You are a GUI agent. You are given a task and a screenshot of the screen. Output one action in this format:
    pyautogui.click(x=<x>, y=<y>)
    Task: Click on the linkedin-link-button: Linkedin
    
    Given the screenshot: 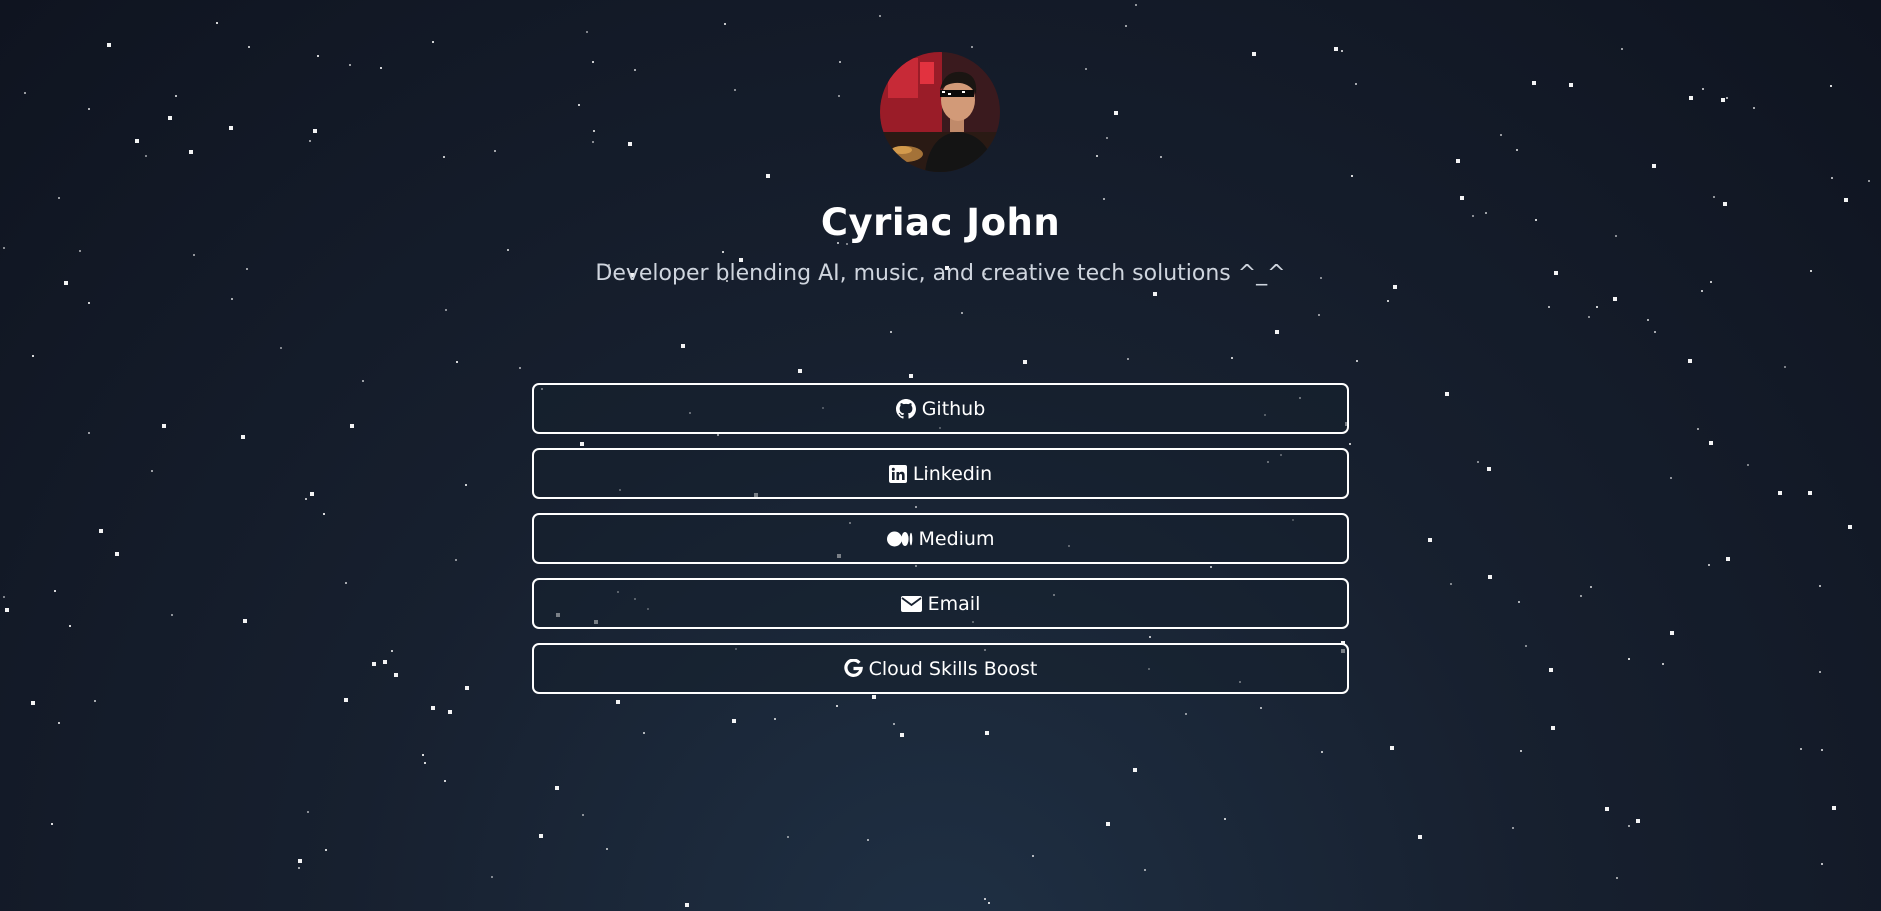 What is the action you would take?
    pyautogui.click(x=940, y=473)
    